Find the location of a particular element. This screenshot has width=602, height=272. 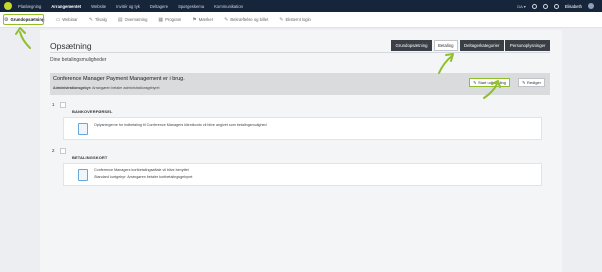

highlight-frame is located at coordinates (23, 19).